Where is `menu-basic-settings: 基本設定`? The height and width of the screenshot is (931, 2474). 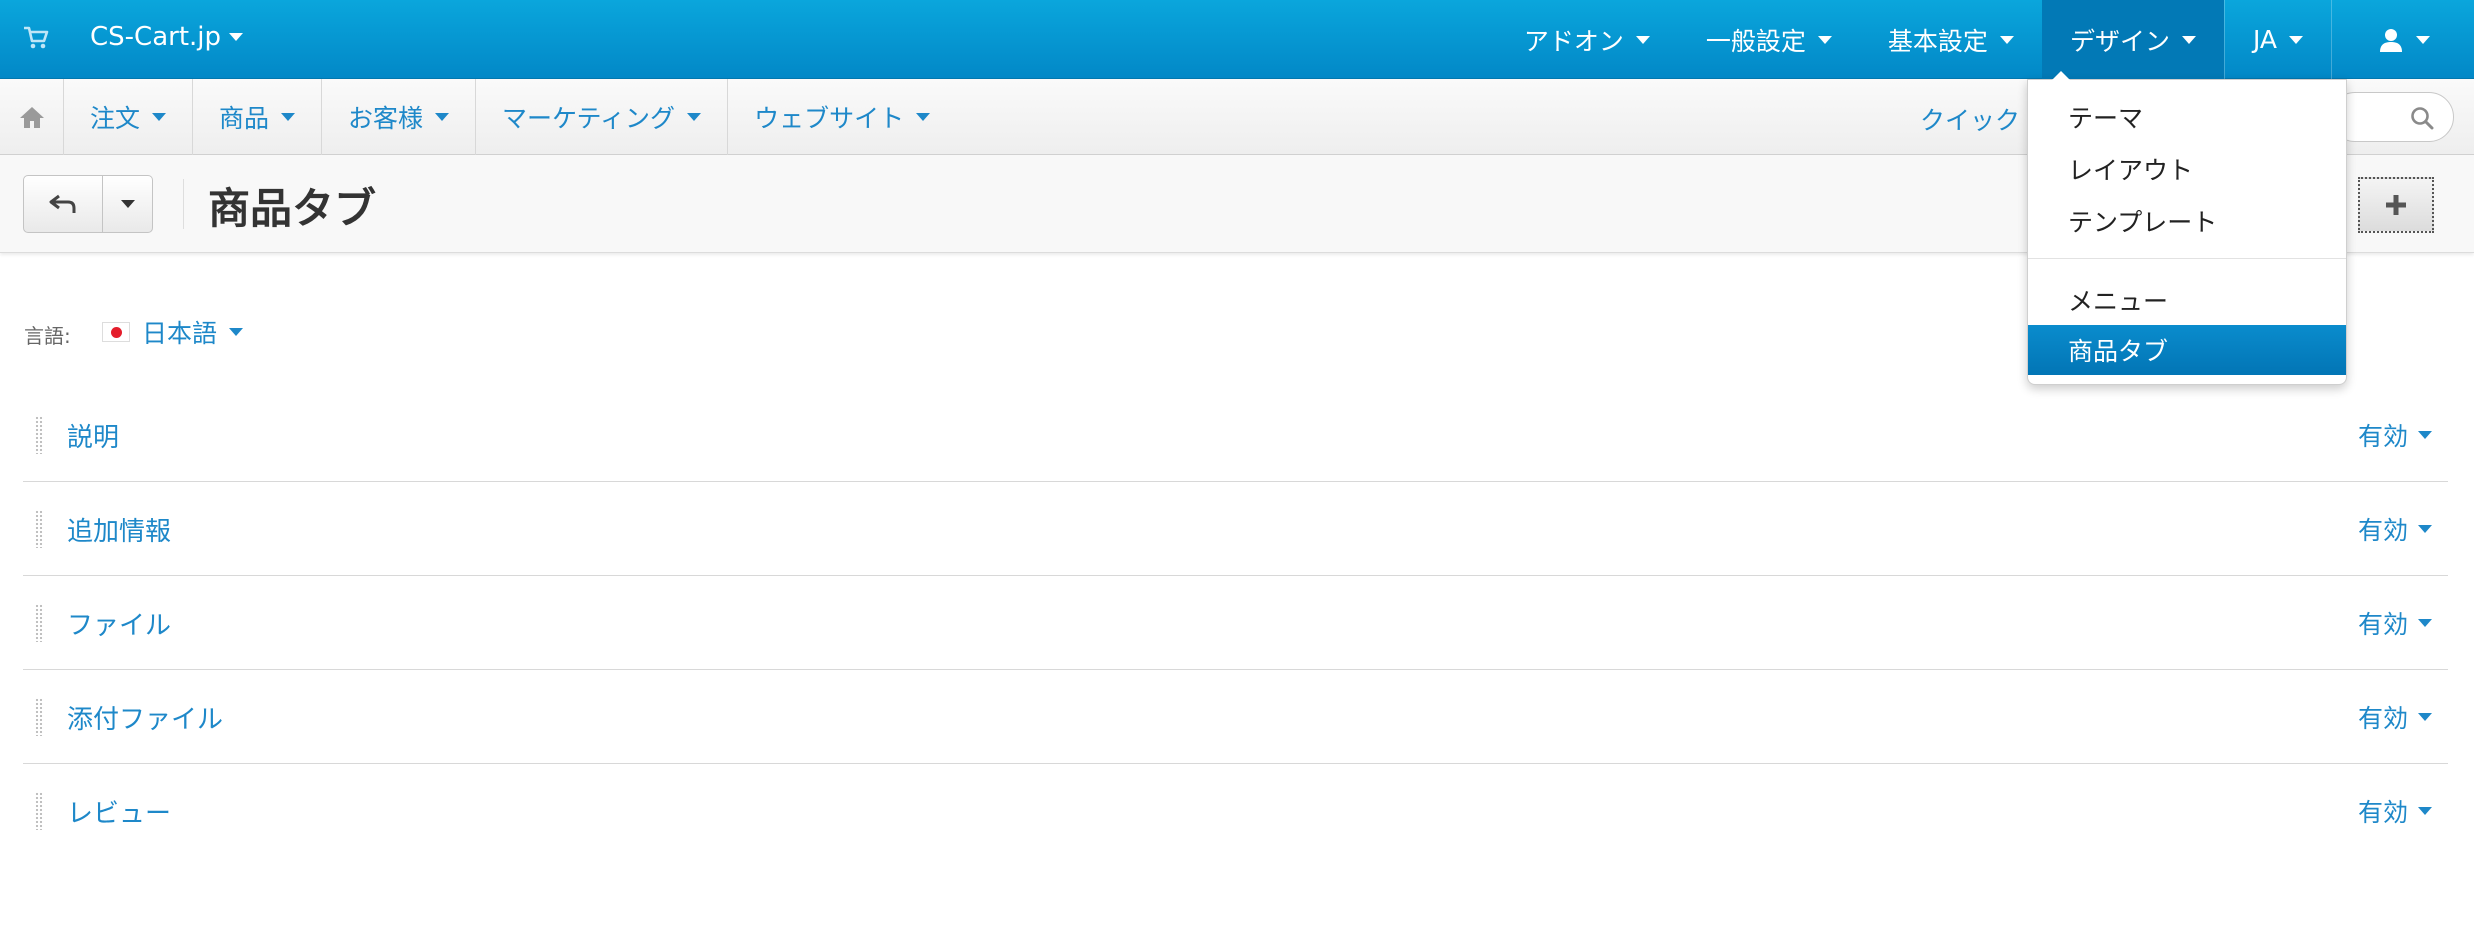
menu-basic-settings: 基本設定 is located at coordinates (1951, 39).